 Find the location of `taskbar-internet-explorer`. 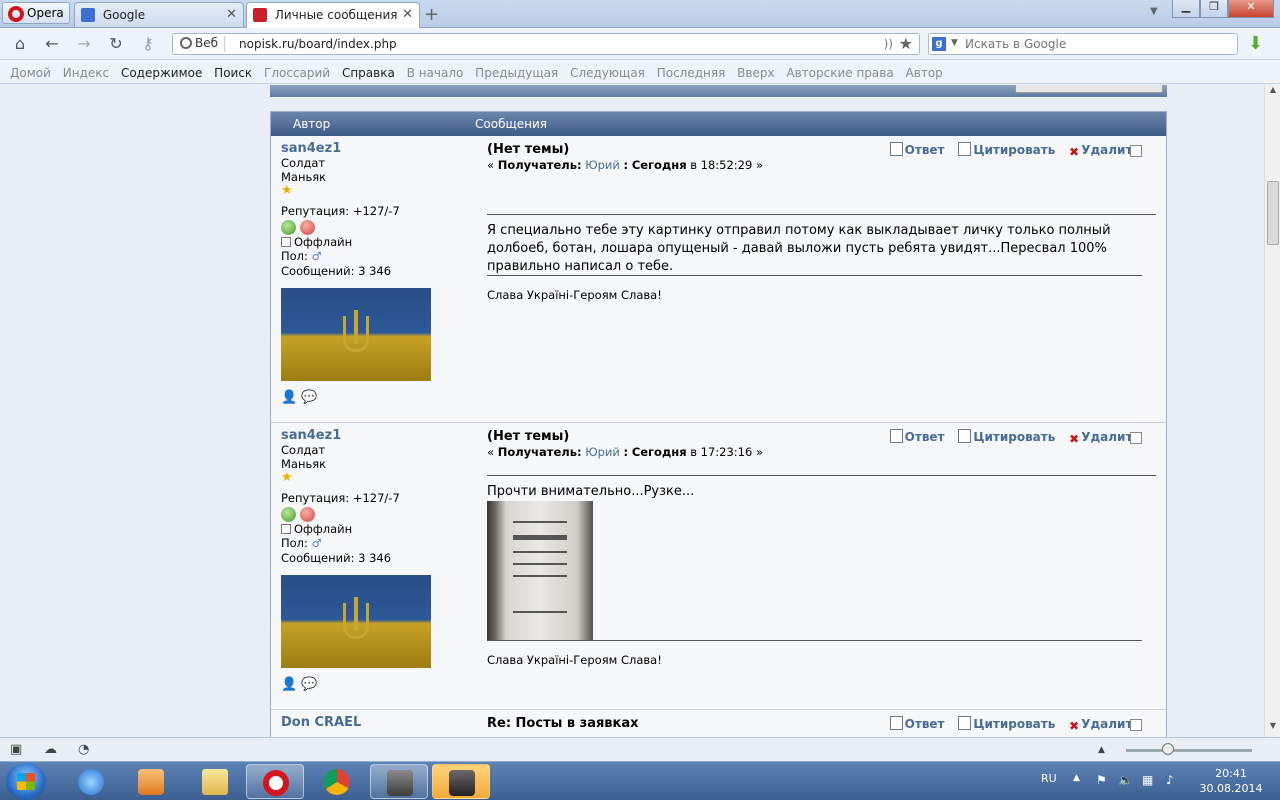

taskbar-internet-explorer is located at coordinates (91, 781).